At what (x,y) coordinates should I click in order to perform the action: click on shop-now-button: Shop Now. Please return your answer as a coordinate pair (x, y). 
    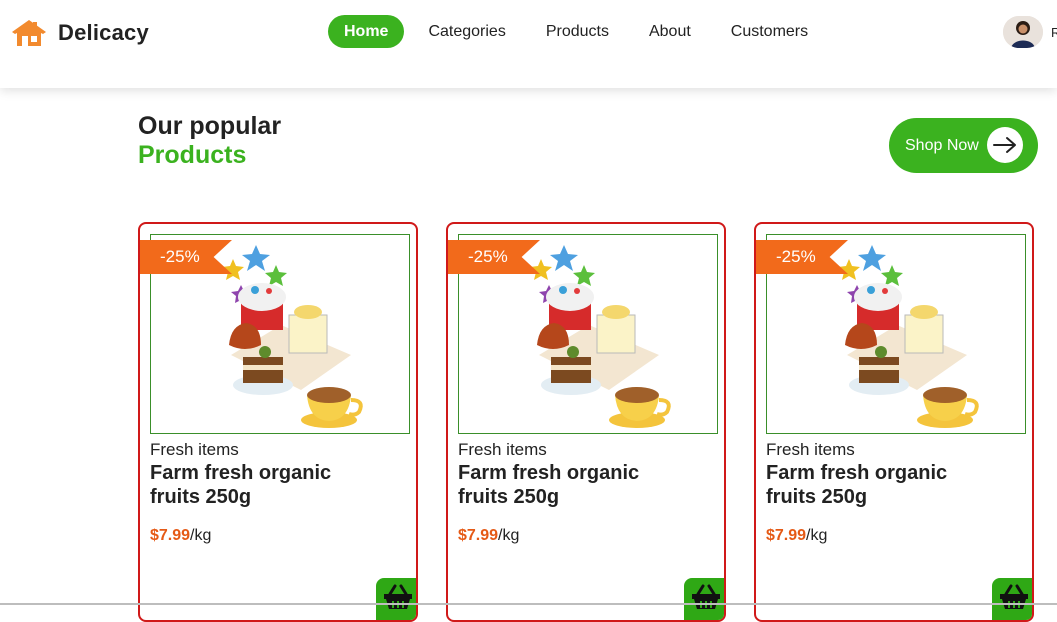
    Looking at the image, I should click on (963, 145).